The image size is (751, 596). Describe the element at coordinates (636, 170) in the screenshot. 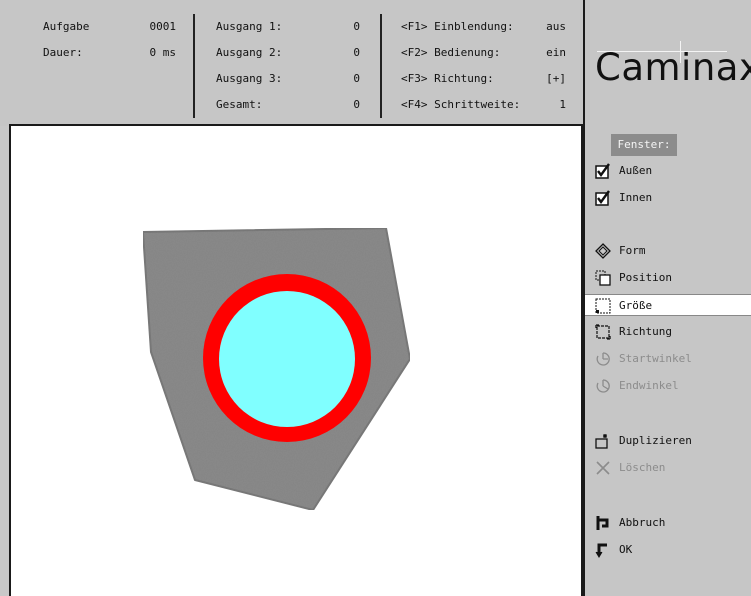

I see `aussen-label: Außen` at that location.